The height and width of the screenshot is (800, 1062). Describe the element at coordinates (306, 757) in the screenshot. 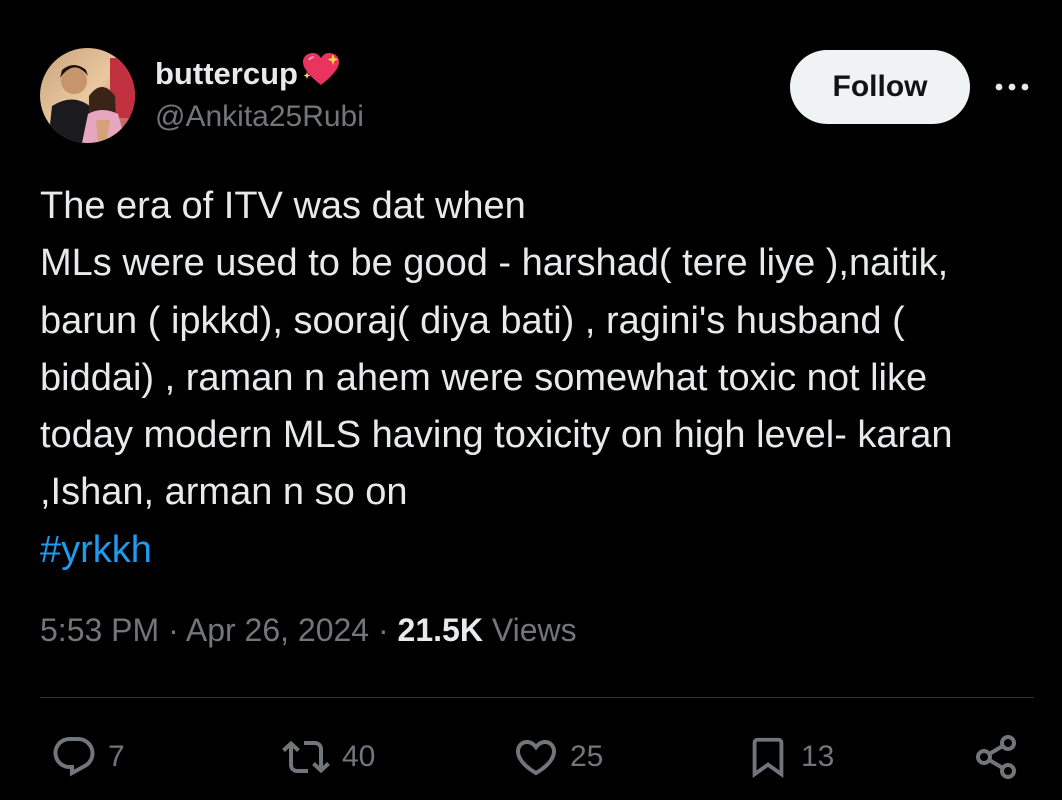

I see `repost-icon` at that location.